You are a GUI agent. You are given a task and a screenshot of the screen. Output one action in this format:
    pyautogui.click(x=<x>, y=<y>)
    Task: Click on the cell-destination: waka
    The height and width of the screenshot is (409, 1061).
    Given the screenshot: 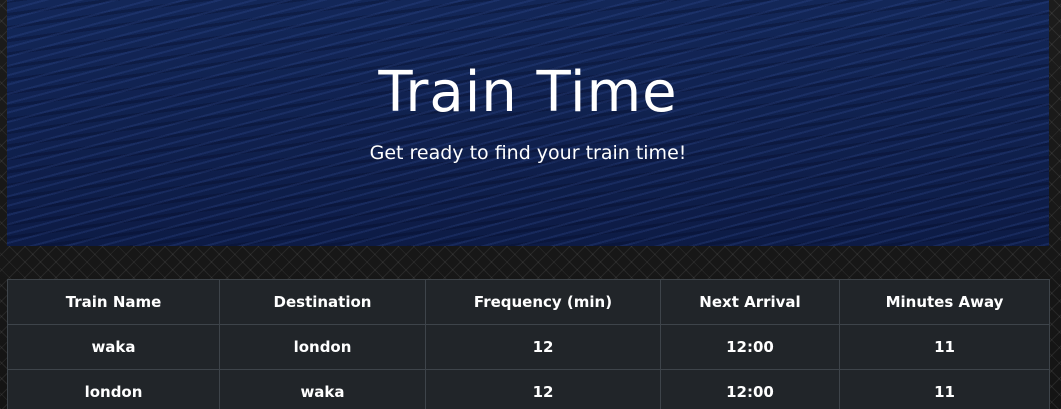 What is the action you would take?
    pyautogui.click(x=322, y=389)
    